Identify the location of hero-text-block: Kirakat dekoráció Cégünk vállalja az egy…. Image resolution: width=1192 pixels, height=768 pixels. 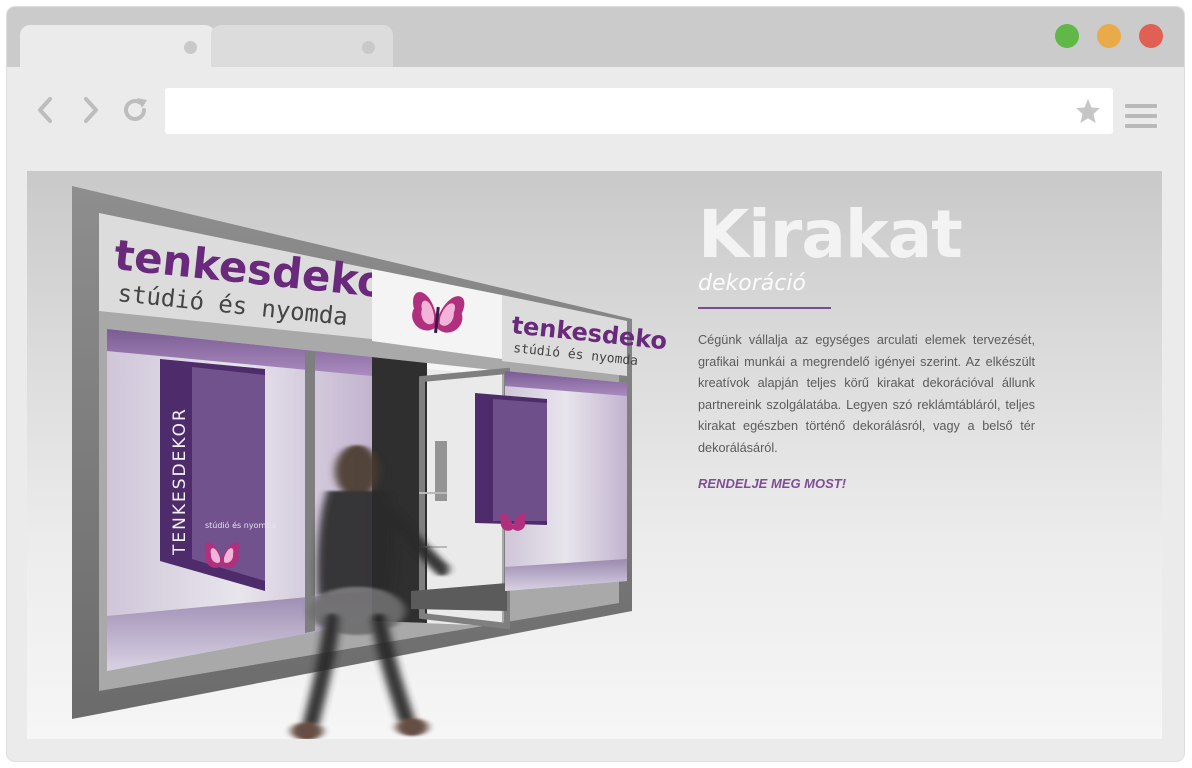
(868, 345).